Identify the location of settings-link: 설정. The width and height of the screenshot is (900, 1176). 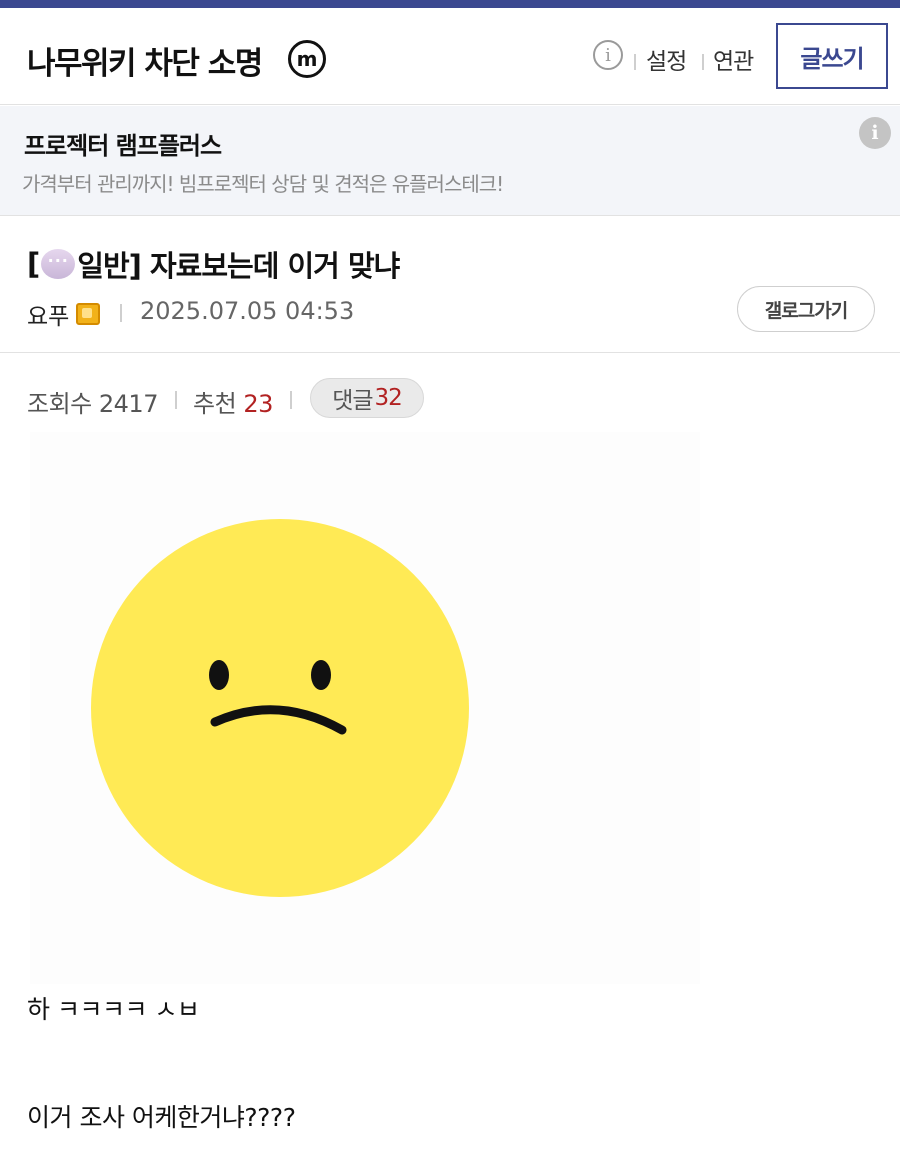
(666, 59).